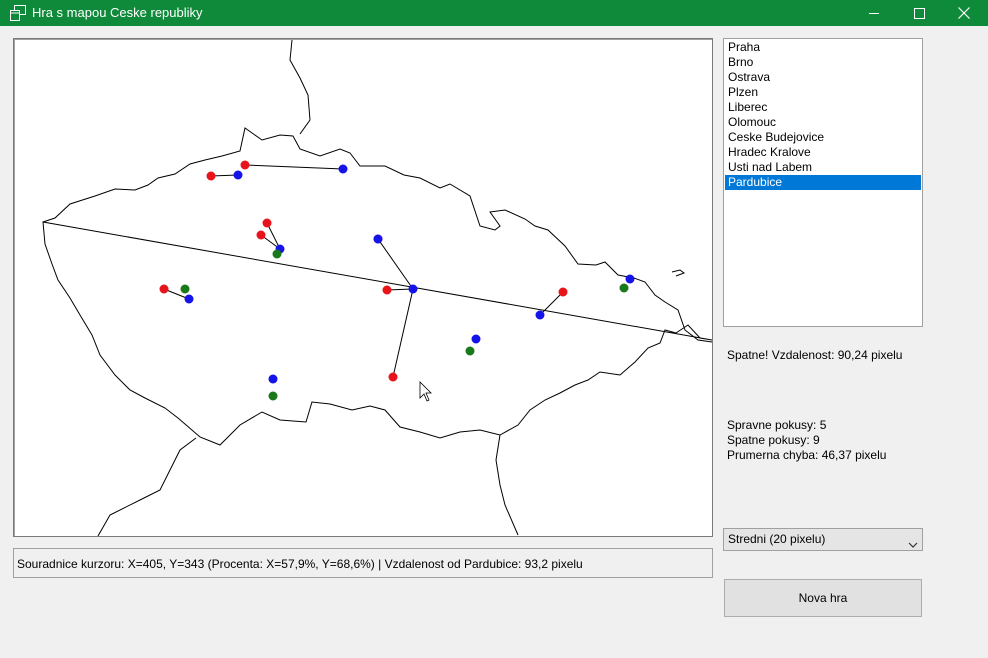 The height and width of the screenshot is (658, 988). Describe the element at coordinates (117, 12) in the screenshot. I see `window-title: Hra s mapou Ceske republiky` at that location.